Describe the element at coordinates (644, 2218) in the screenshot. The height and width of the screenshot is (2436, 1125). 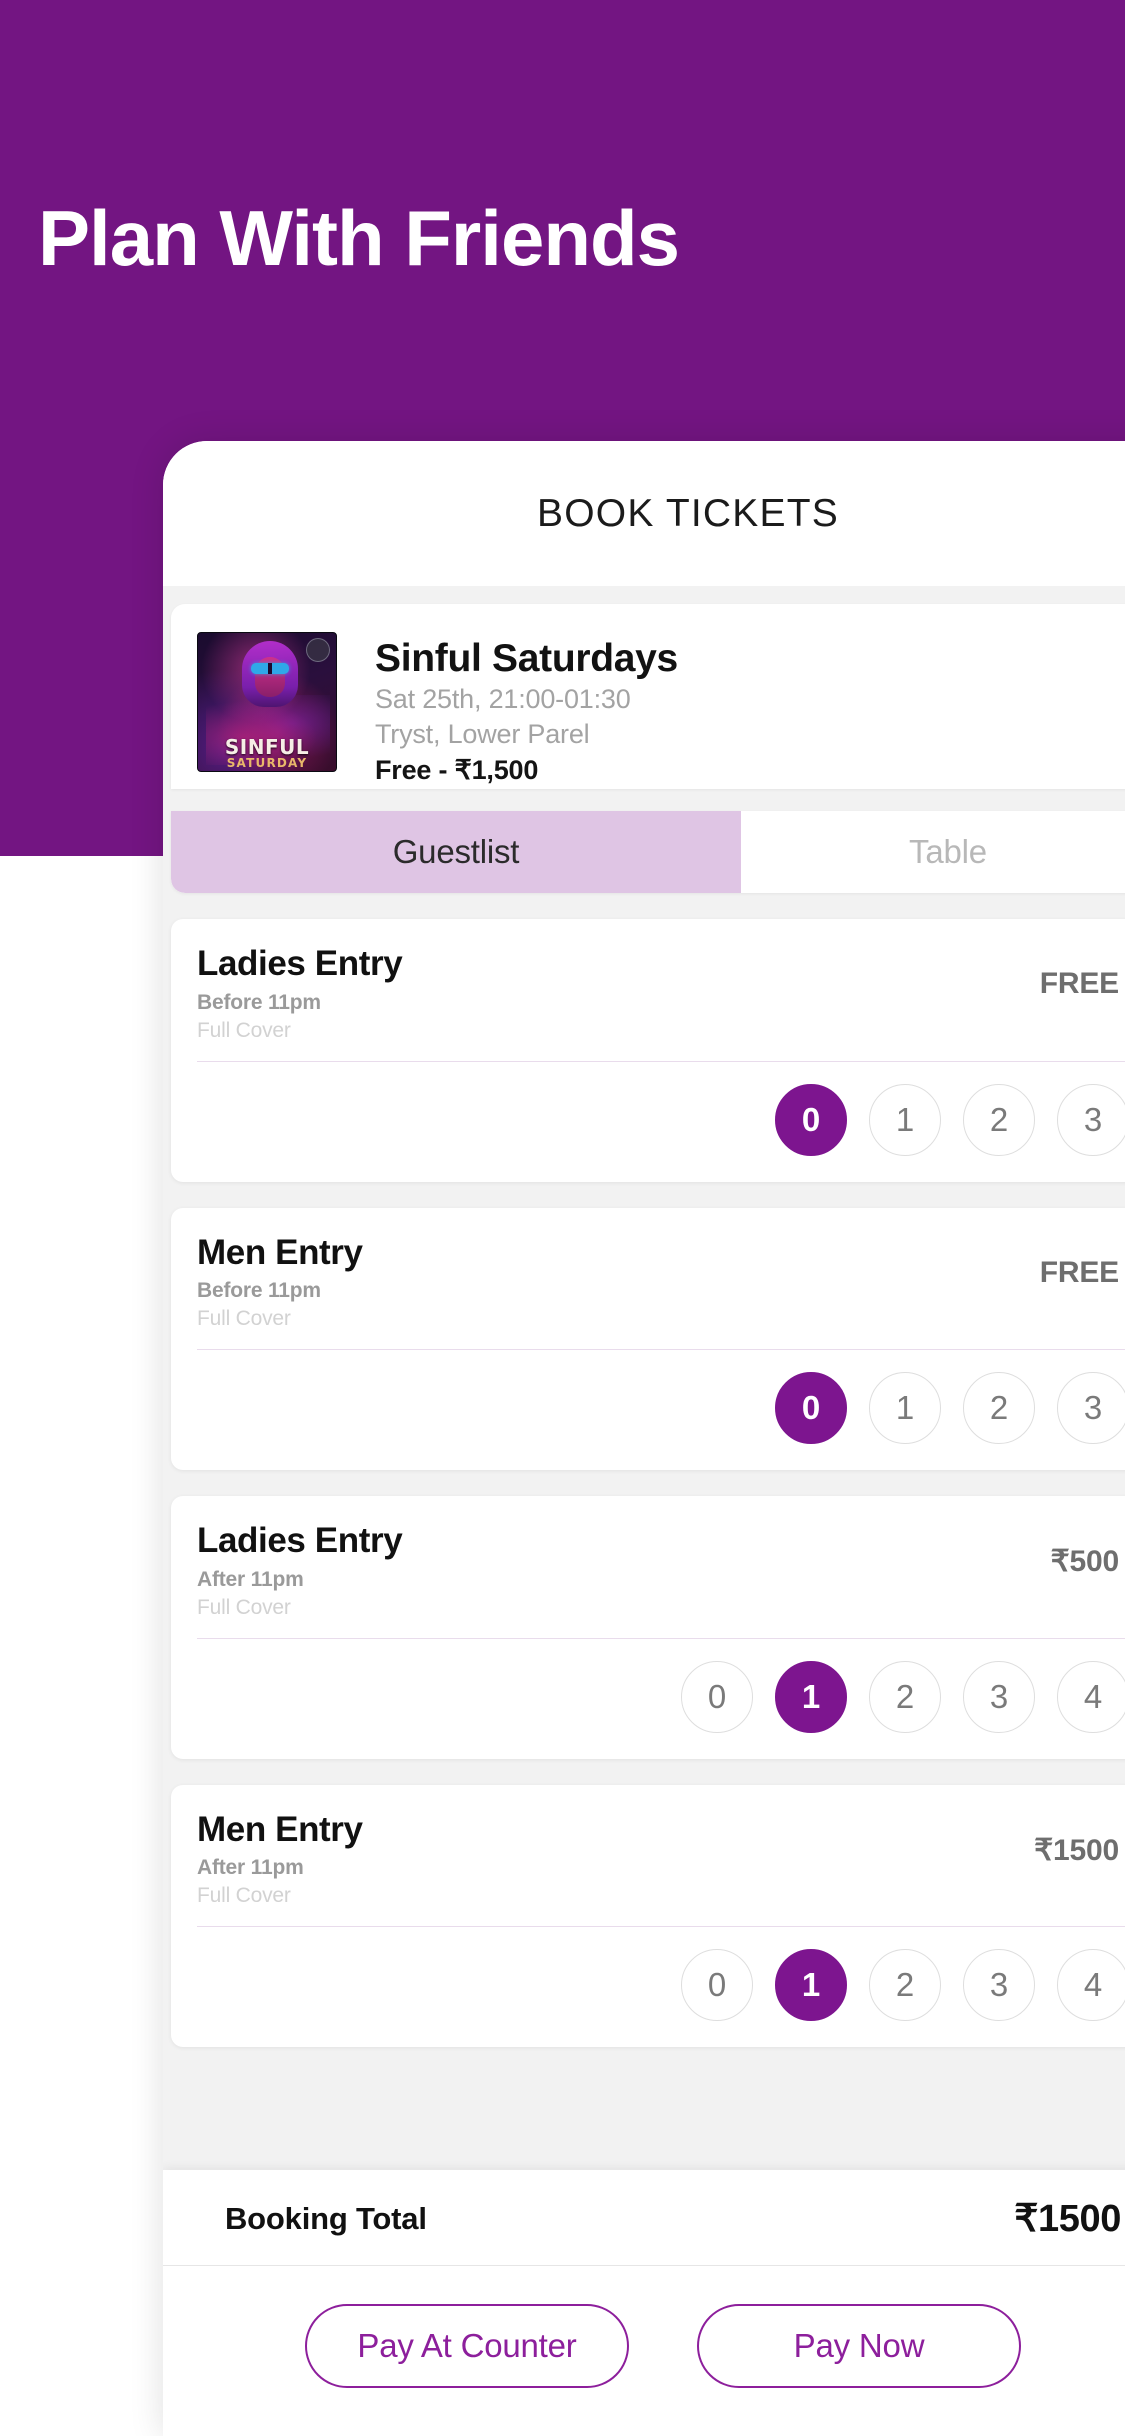
I see `booking-total-row: Booking Total ₹1500` at that location.